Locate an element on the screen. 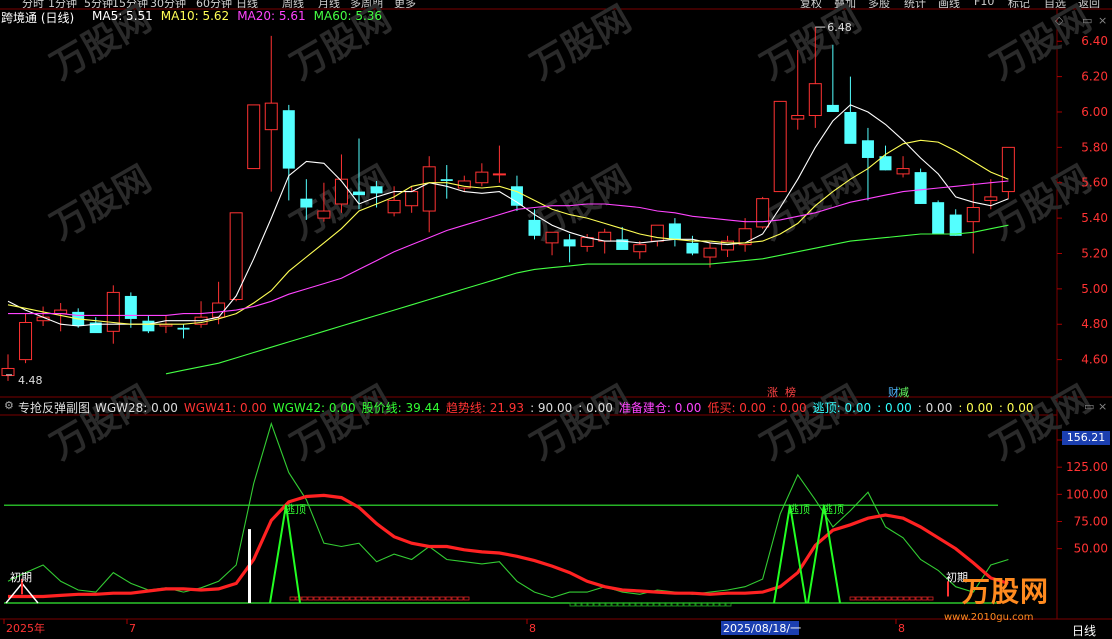  settings-icon: ▭ is located at coordinates (1087, 20).